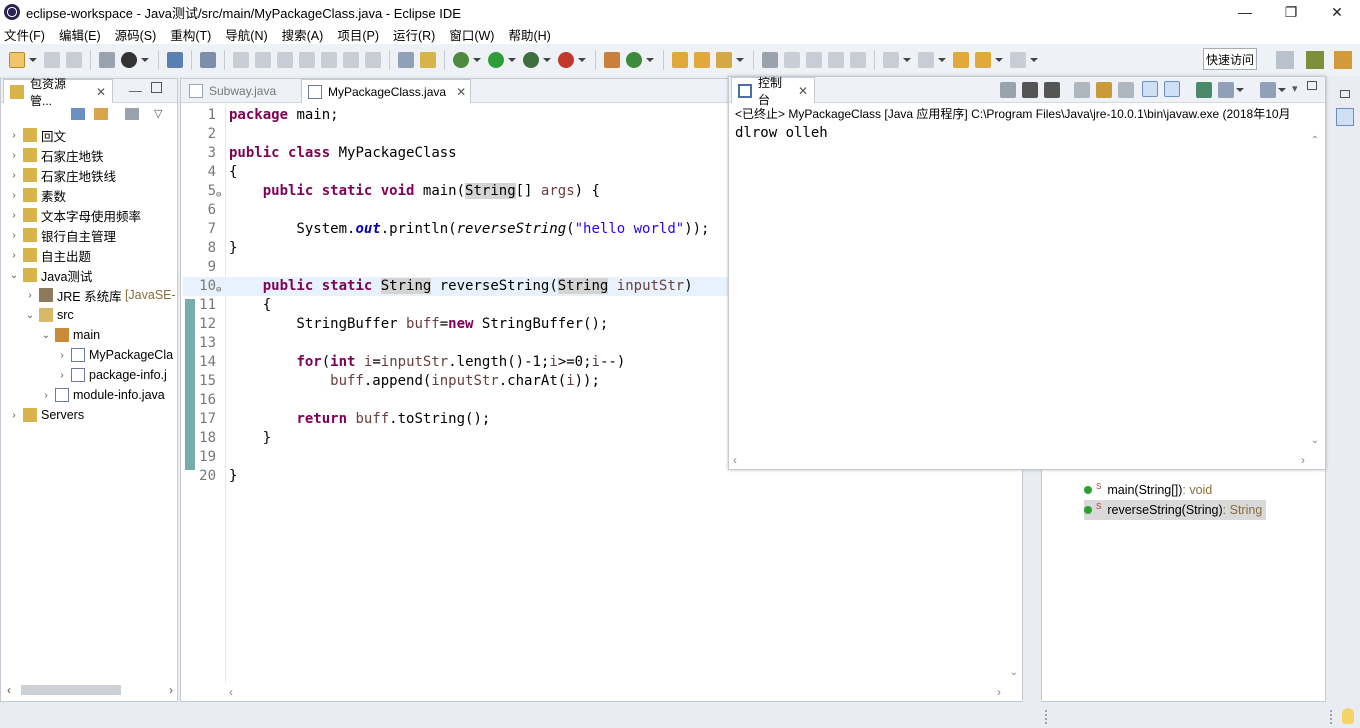 This screenshot has height=728, width=1360. Describe the element at coordinates (1175, 510) in the screenshot. I see `outline-item-reversestring: S reverseString(String) : String` at that location.